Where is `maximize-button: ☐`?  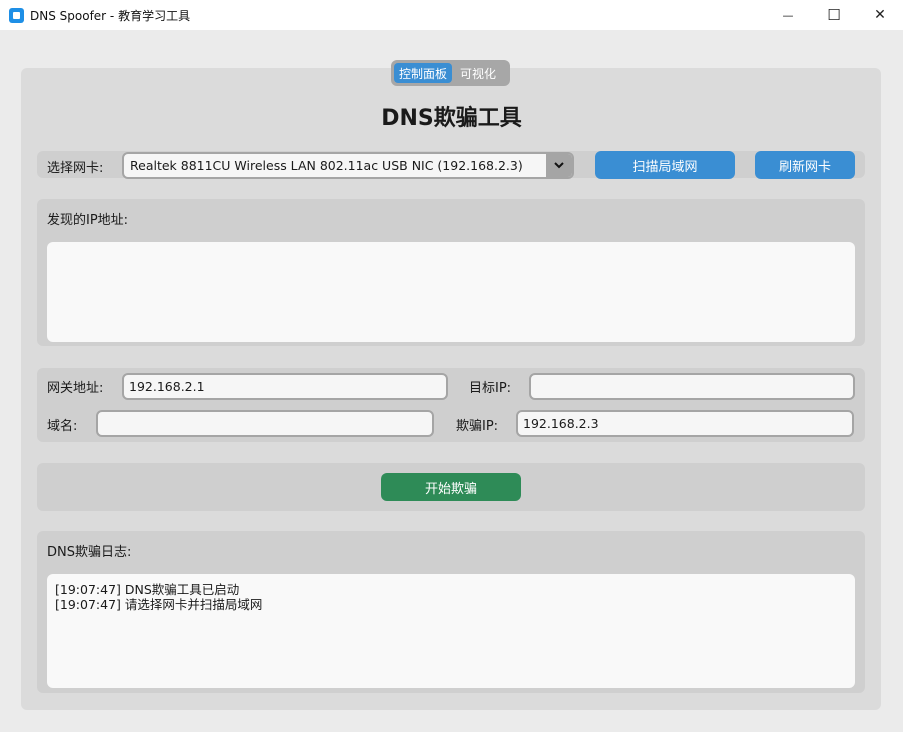
maximize-button: ☐ is located at coordinates (834, 15).